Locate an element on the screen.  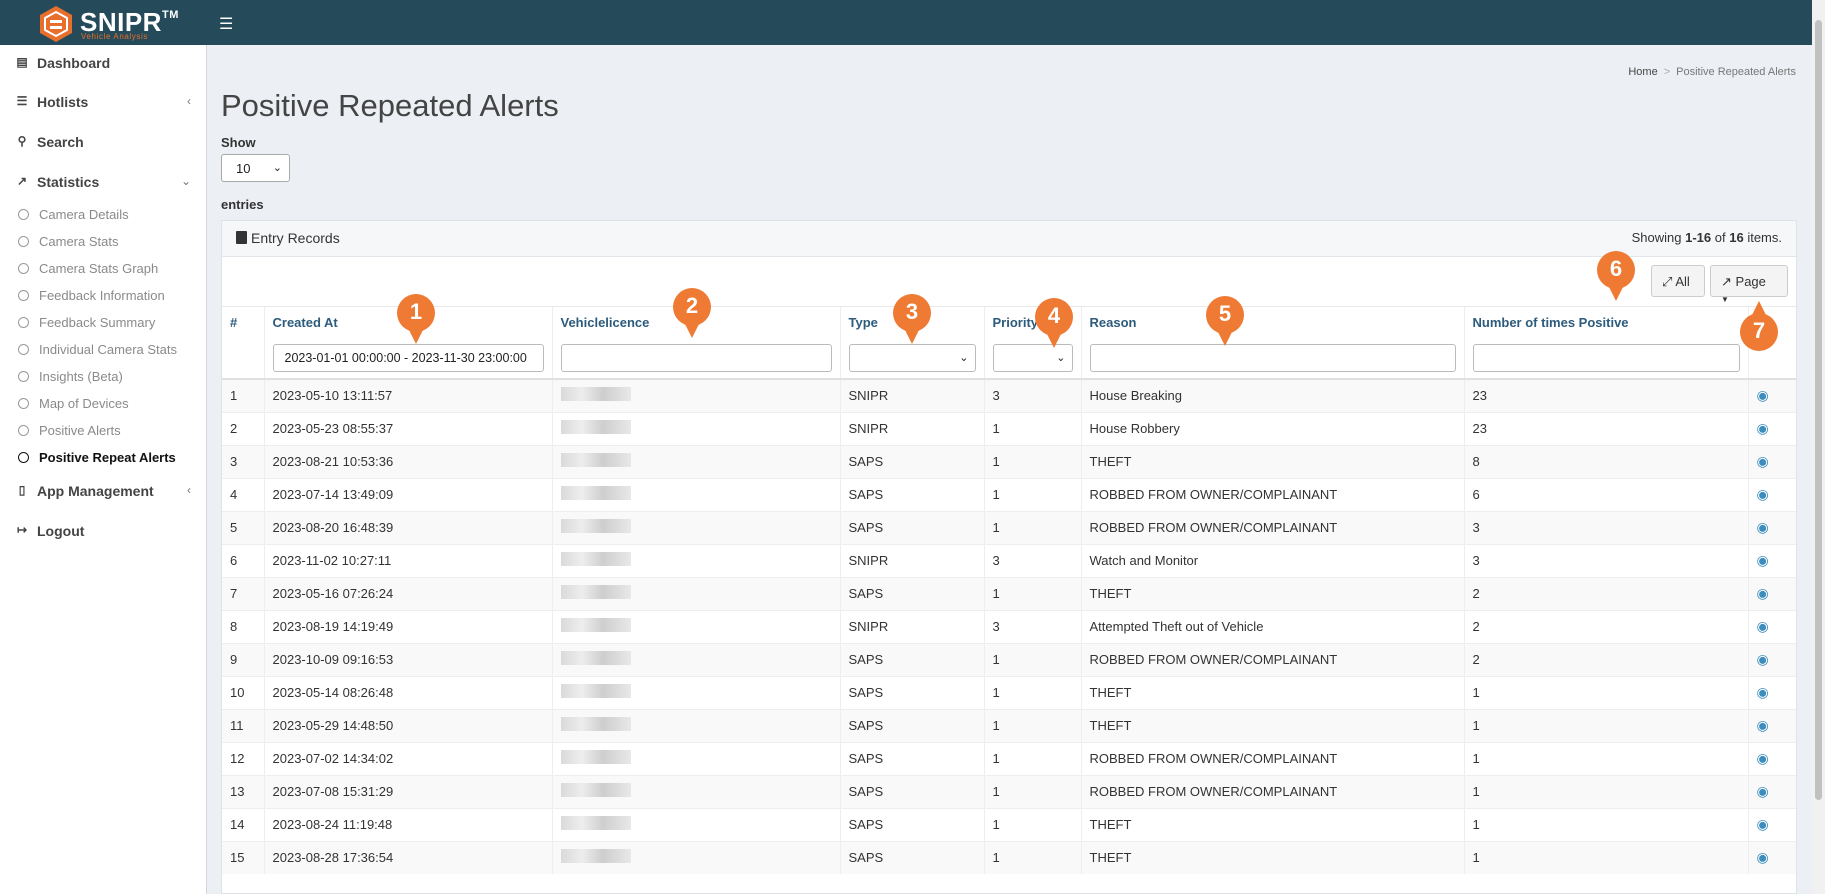
table-row: 10 2023-05-14 08:26:48 SAPS 1 THEFT 1 ◉ is located at coordinates (1009, 692).